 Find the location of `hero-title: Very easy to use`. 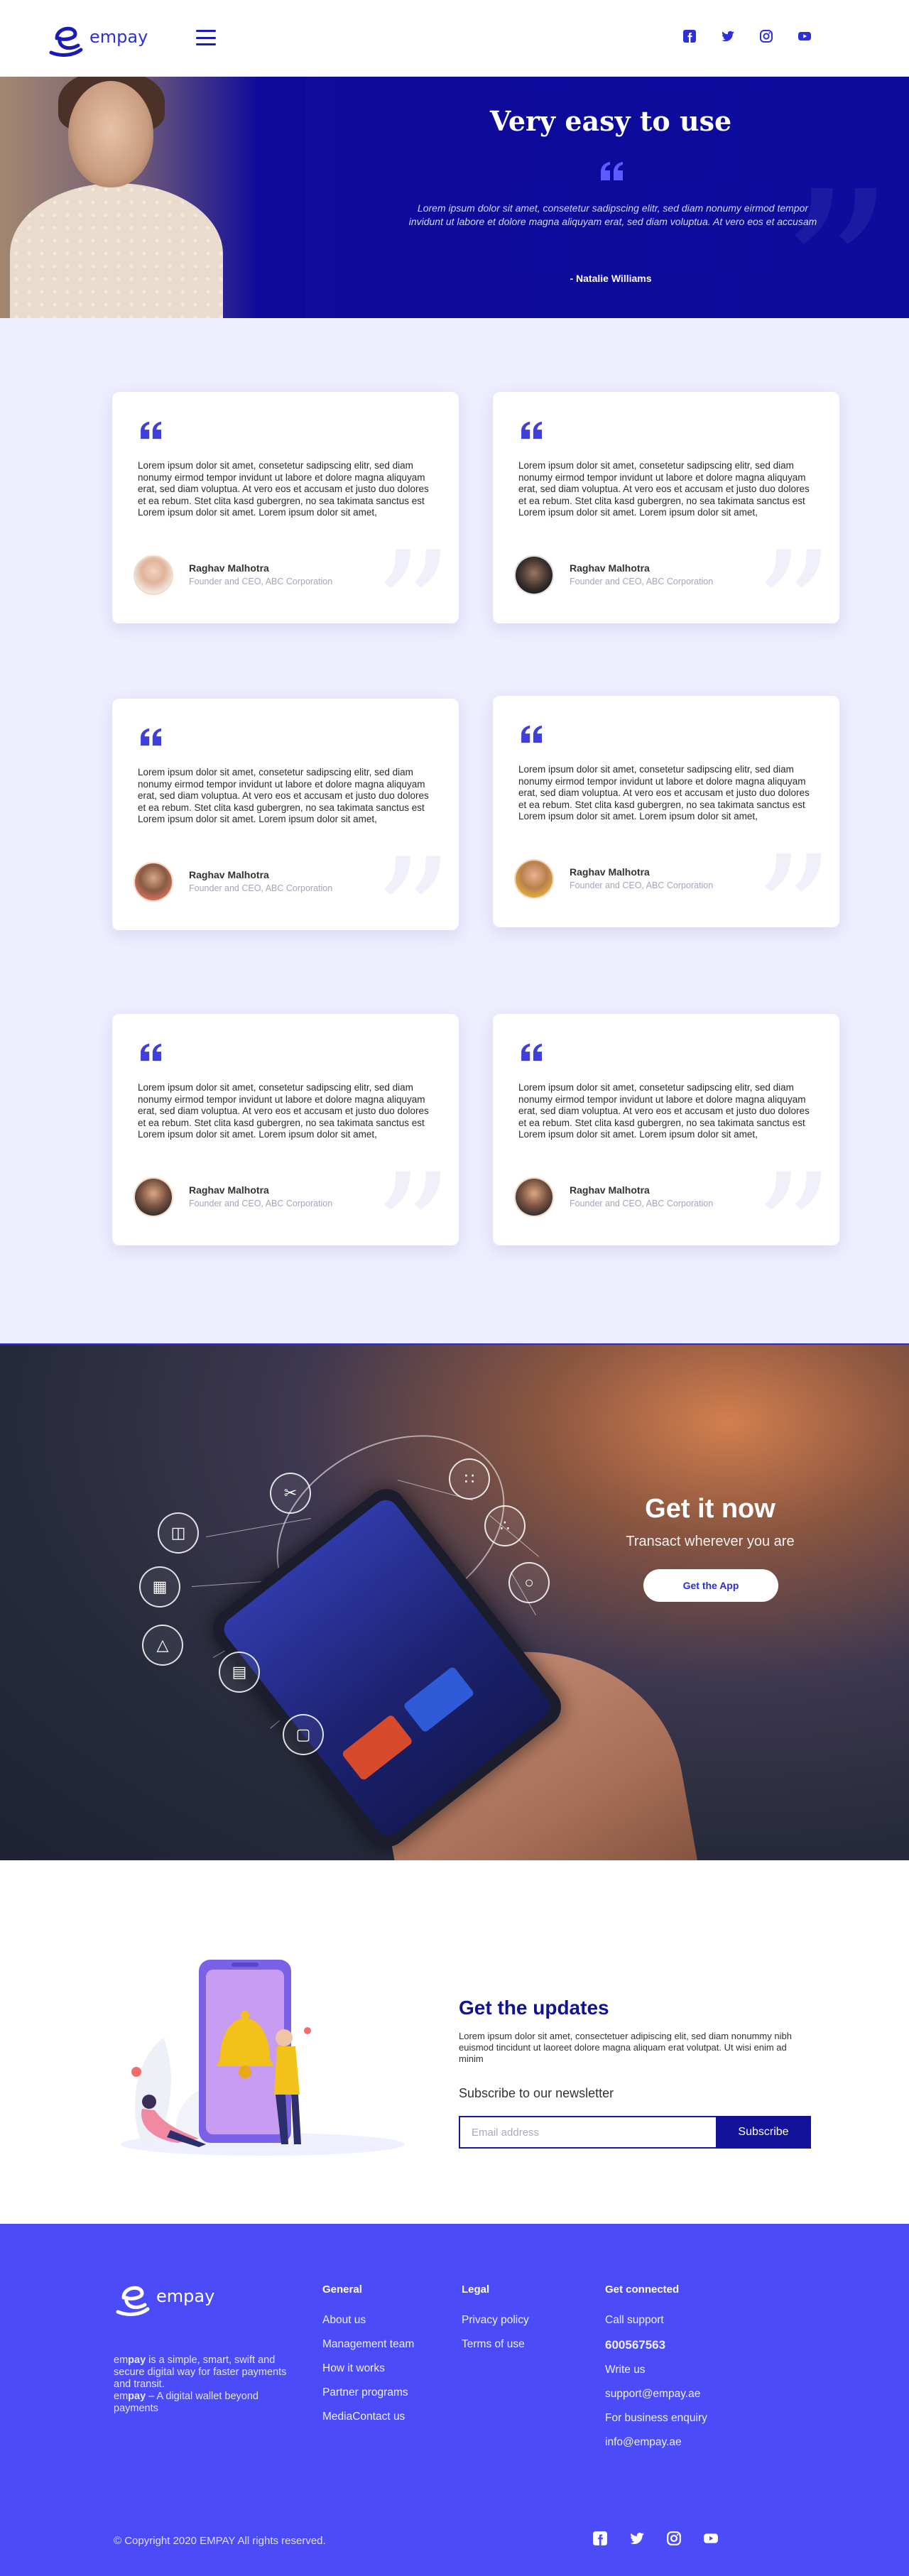

hero-title: Very easy to use is located at coordinates (611, 121).